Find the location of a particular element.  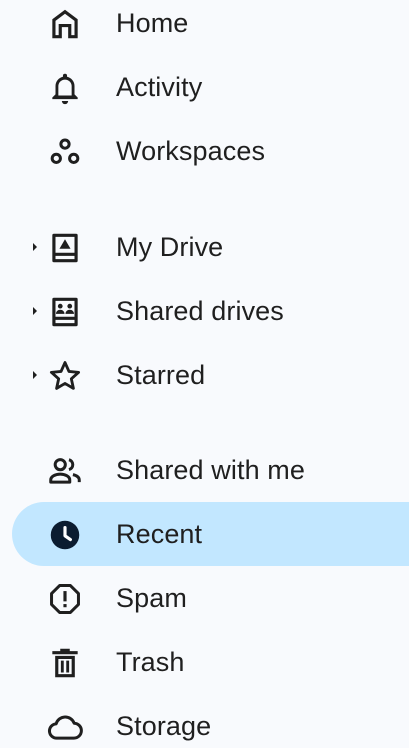

sidebar-item-starred: Starred is located at coordinates (204, 375).